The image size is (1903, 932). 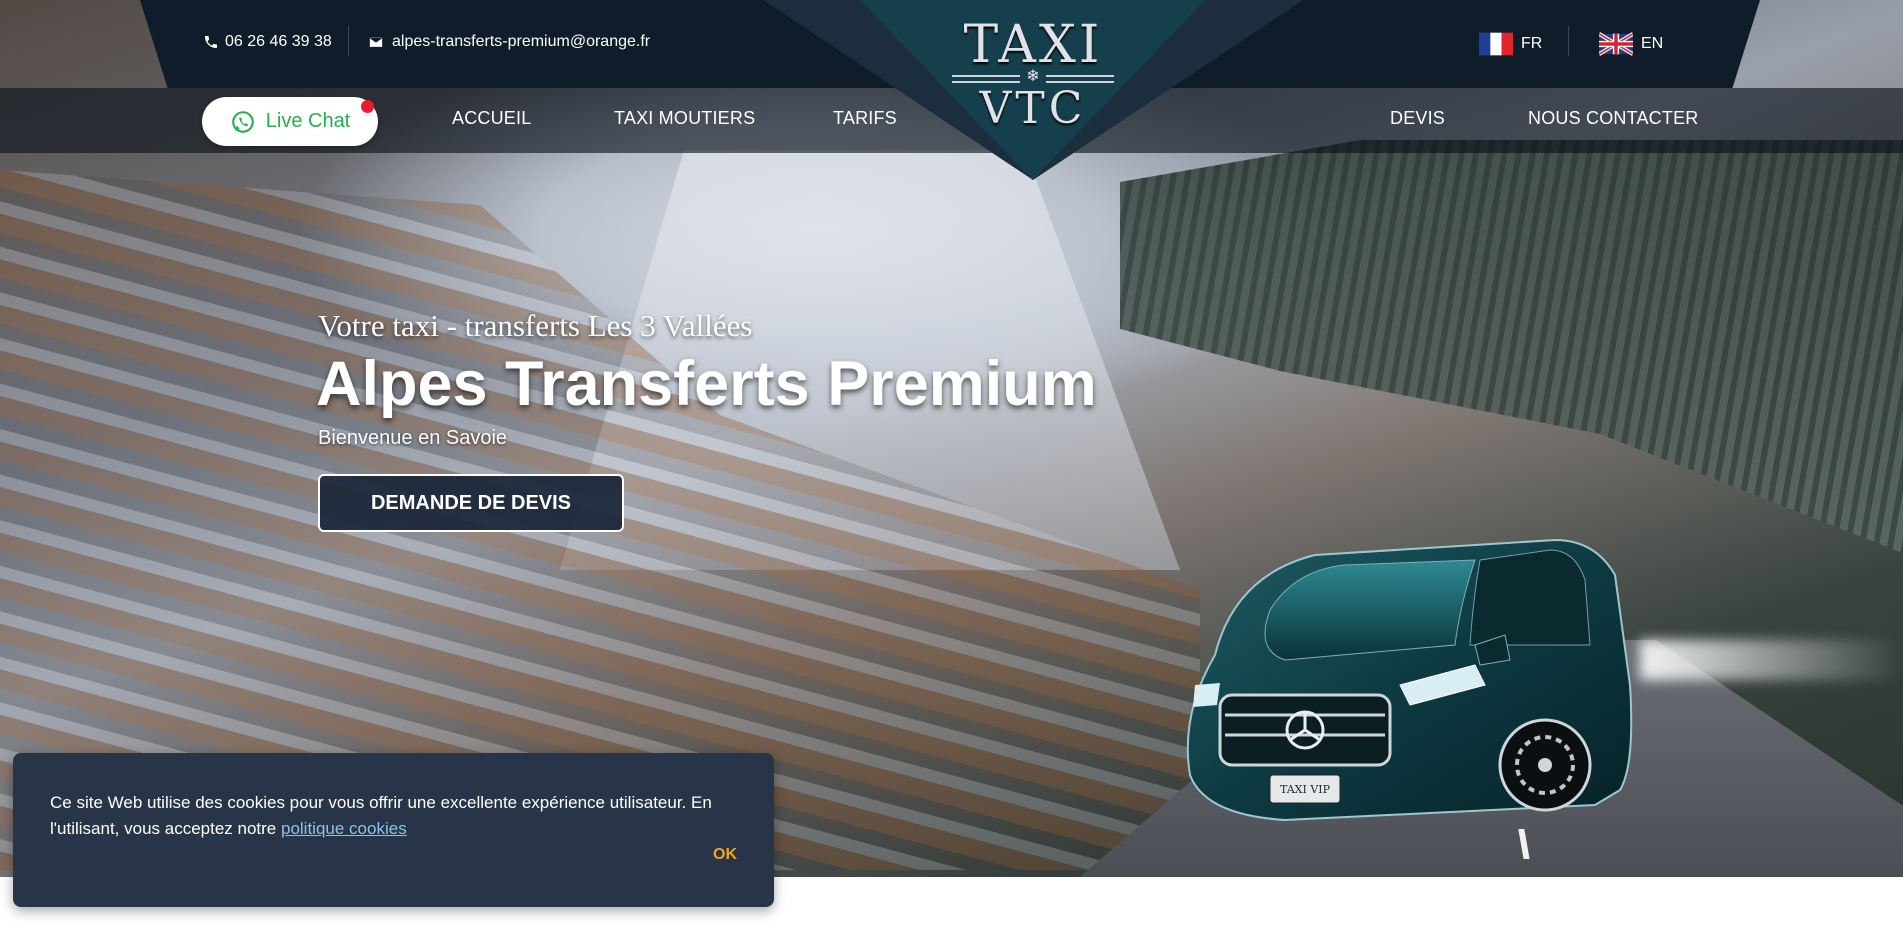 What do you see at coordinates (308, 121) in the screenshot?
I see `live-chat-label: Live Chat` at bounding box center [308, 121].